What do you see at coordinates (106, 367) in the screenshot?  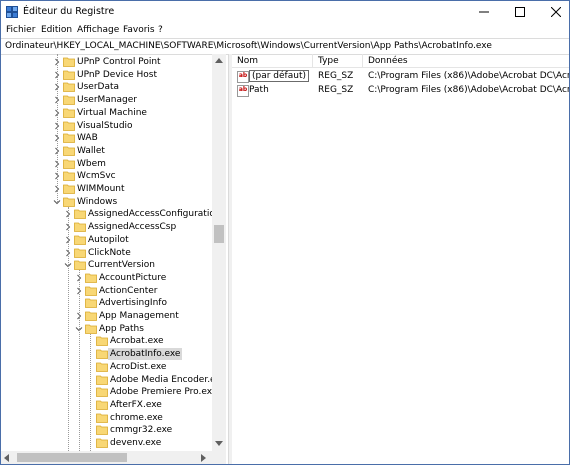 I see `tree-item: AcroDist.exe` at bounding box center [106, 367].